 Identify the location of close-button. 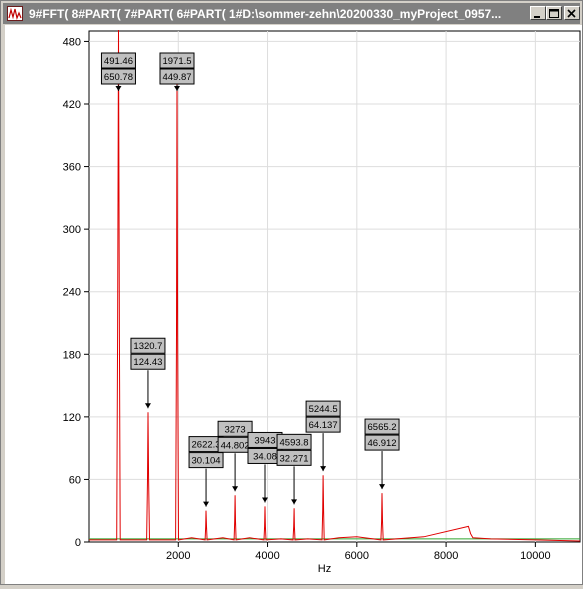
(572, 13).